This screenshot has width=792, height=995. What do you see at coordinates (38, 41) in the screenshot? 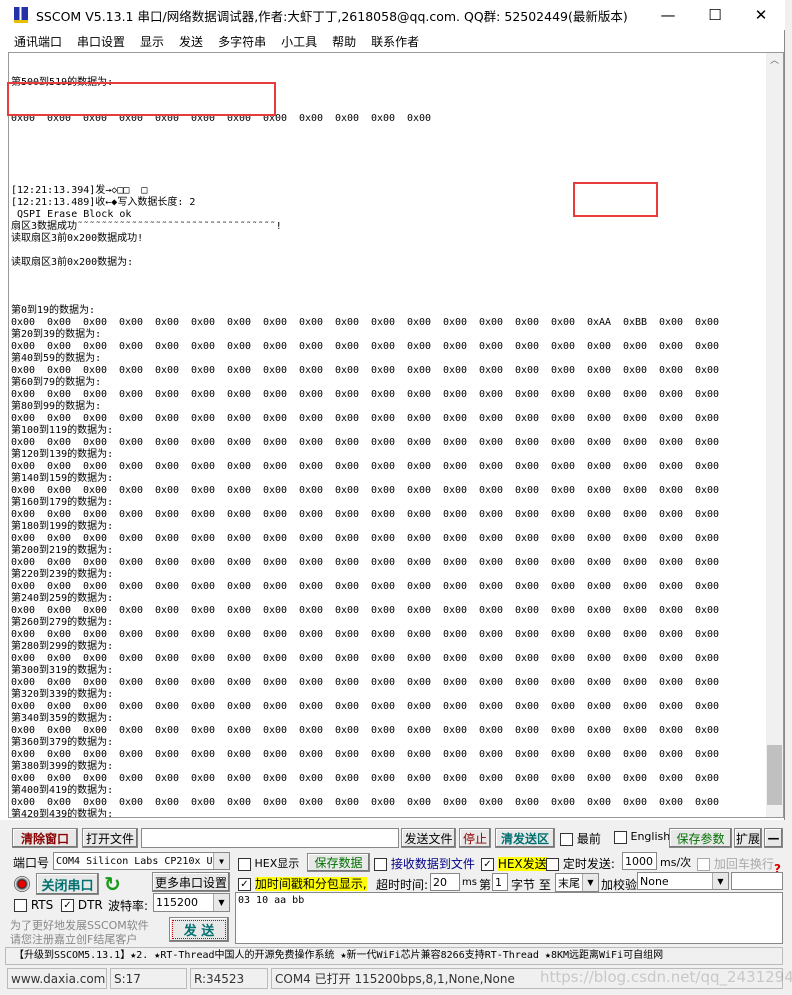
I see `menu-port: 通讯端口` at bounding box center [38, 41].